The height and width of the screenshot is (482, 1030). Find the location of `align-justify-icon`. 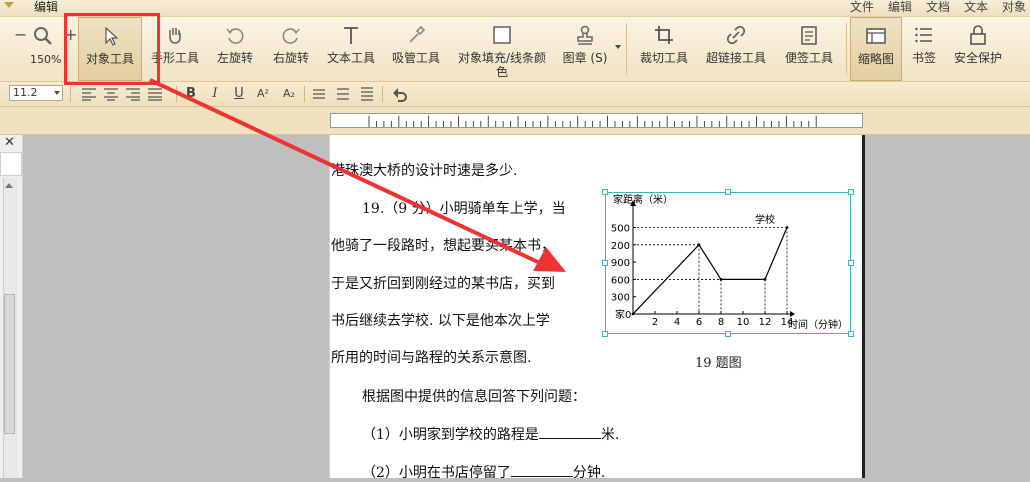

align-justify-icon is located at coordinates (155, 94).